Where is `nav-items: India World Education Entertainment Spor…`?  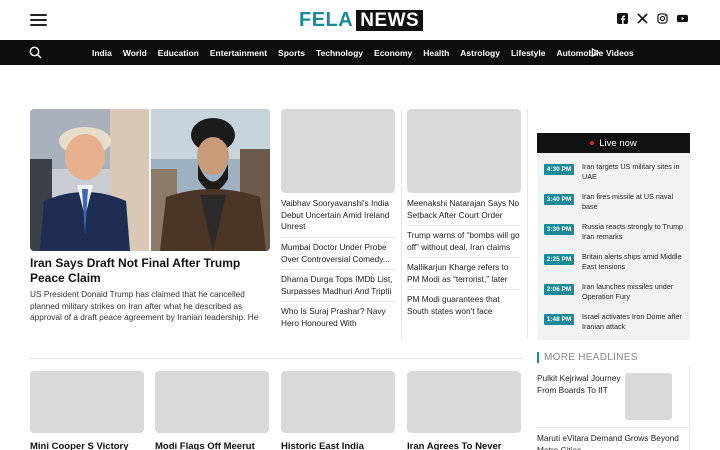 nav-items: India World Education Entertainment Spor… is located at coordinates (353, 52).